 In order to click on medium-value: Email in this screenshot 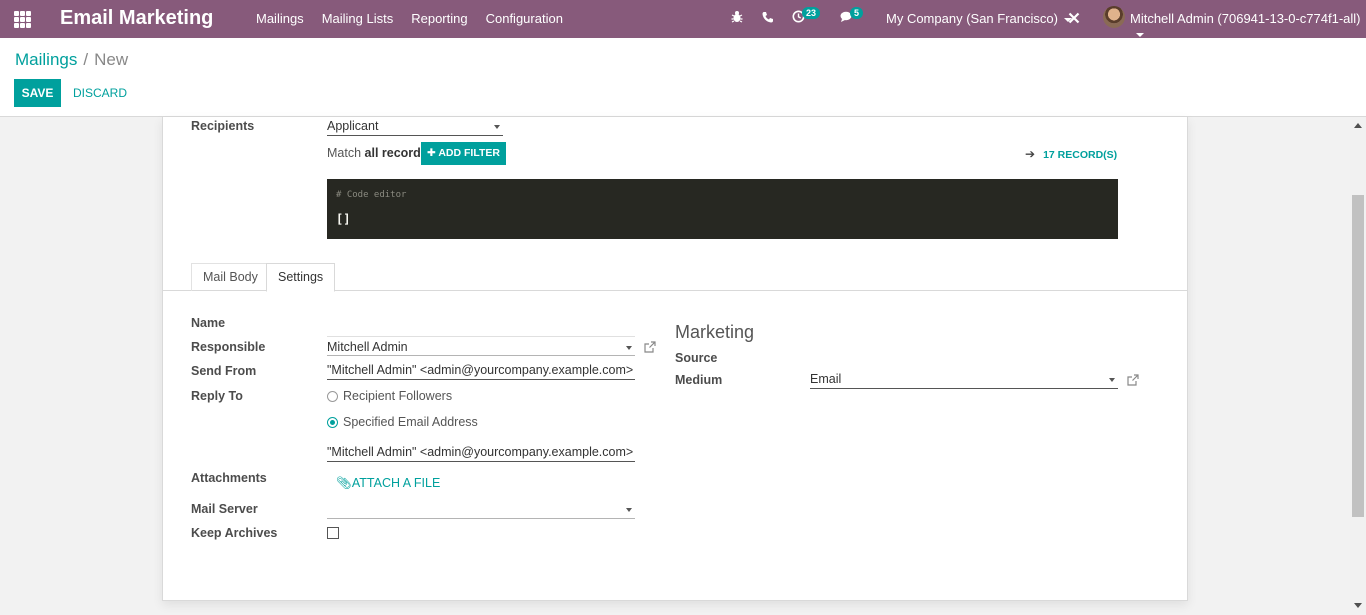, I will do `click(826, 379)`.